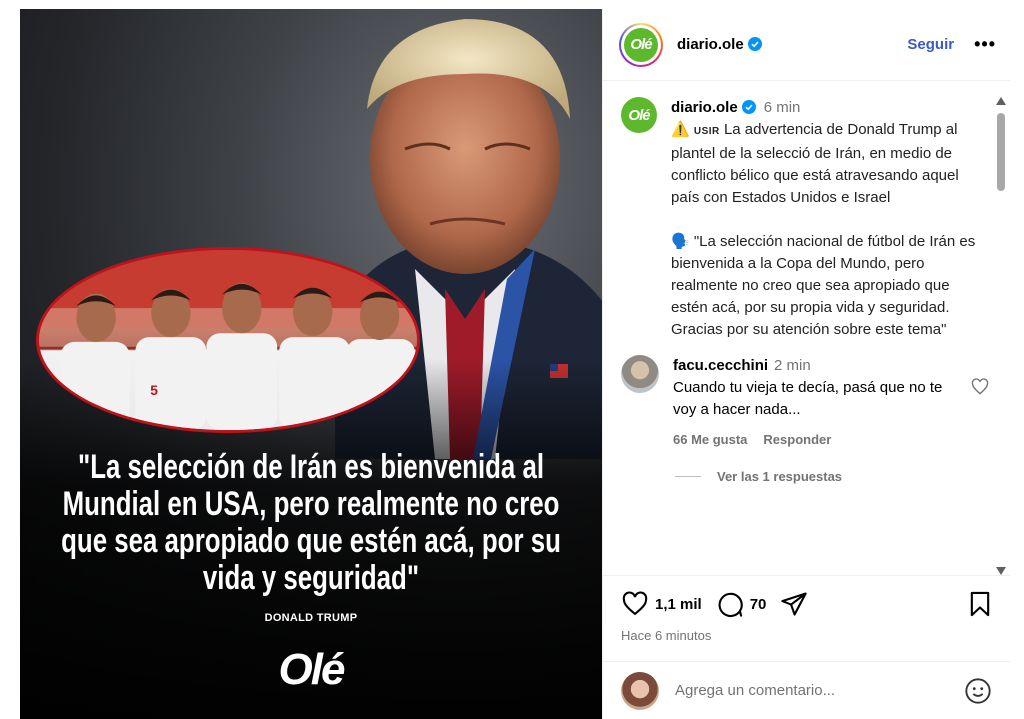 The width and height of the screenshot is (1024, 719). What do you see at coordinates (980, 604) in the screenshot?
I see `bookmark-icon` at bounding box center [980, 604].